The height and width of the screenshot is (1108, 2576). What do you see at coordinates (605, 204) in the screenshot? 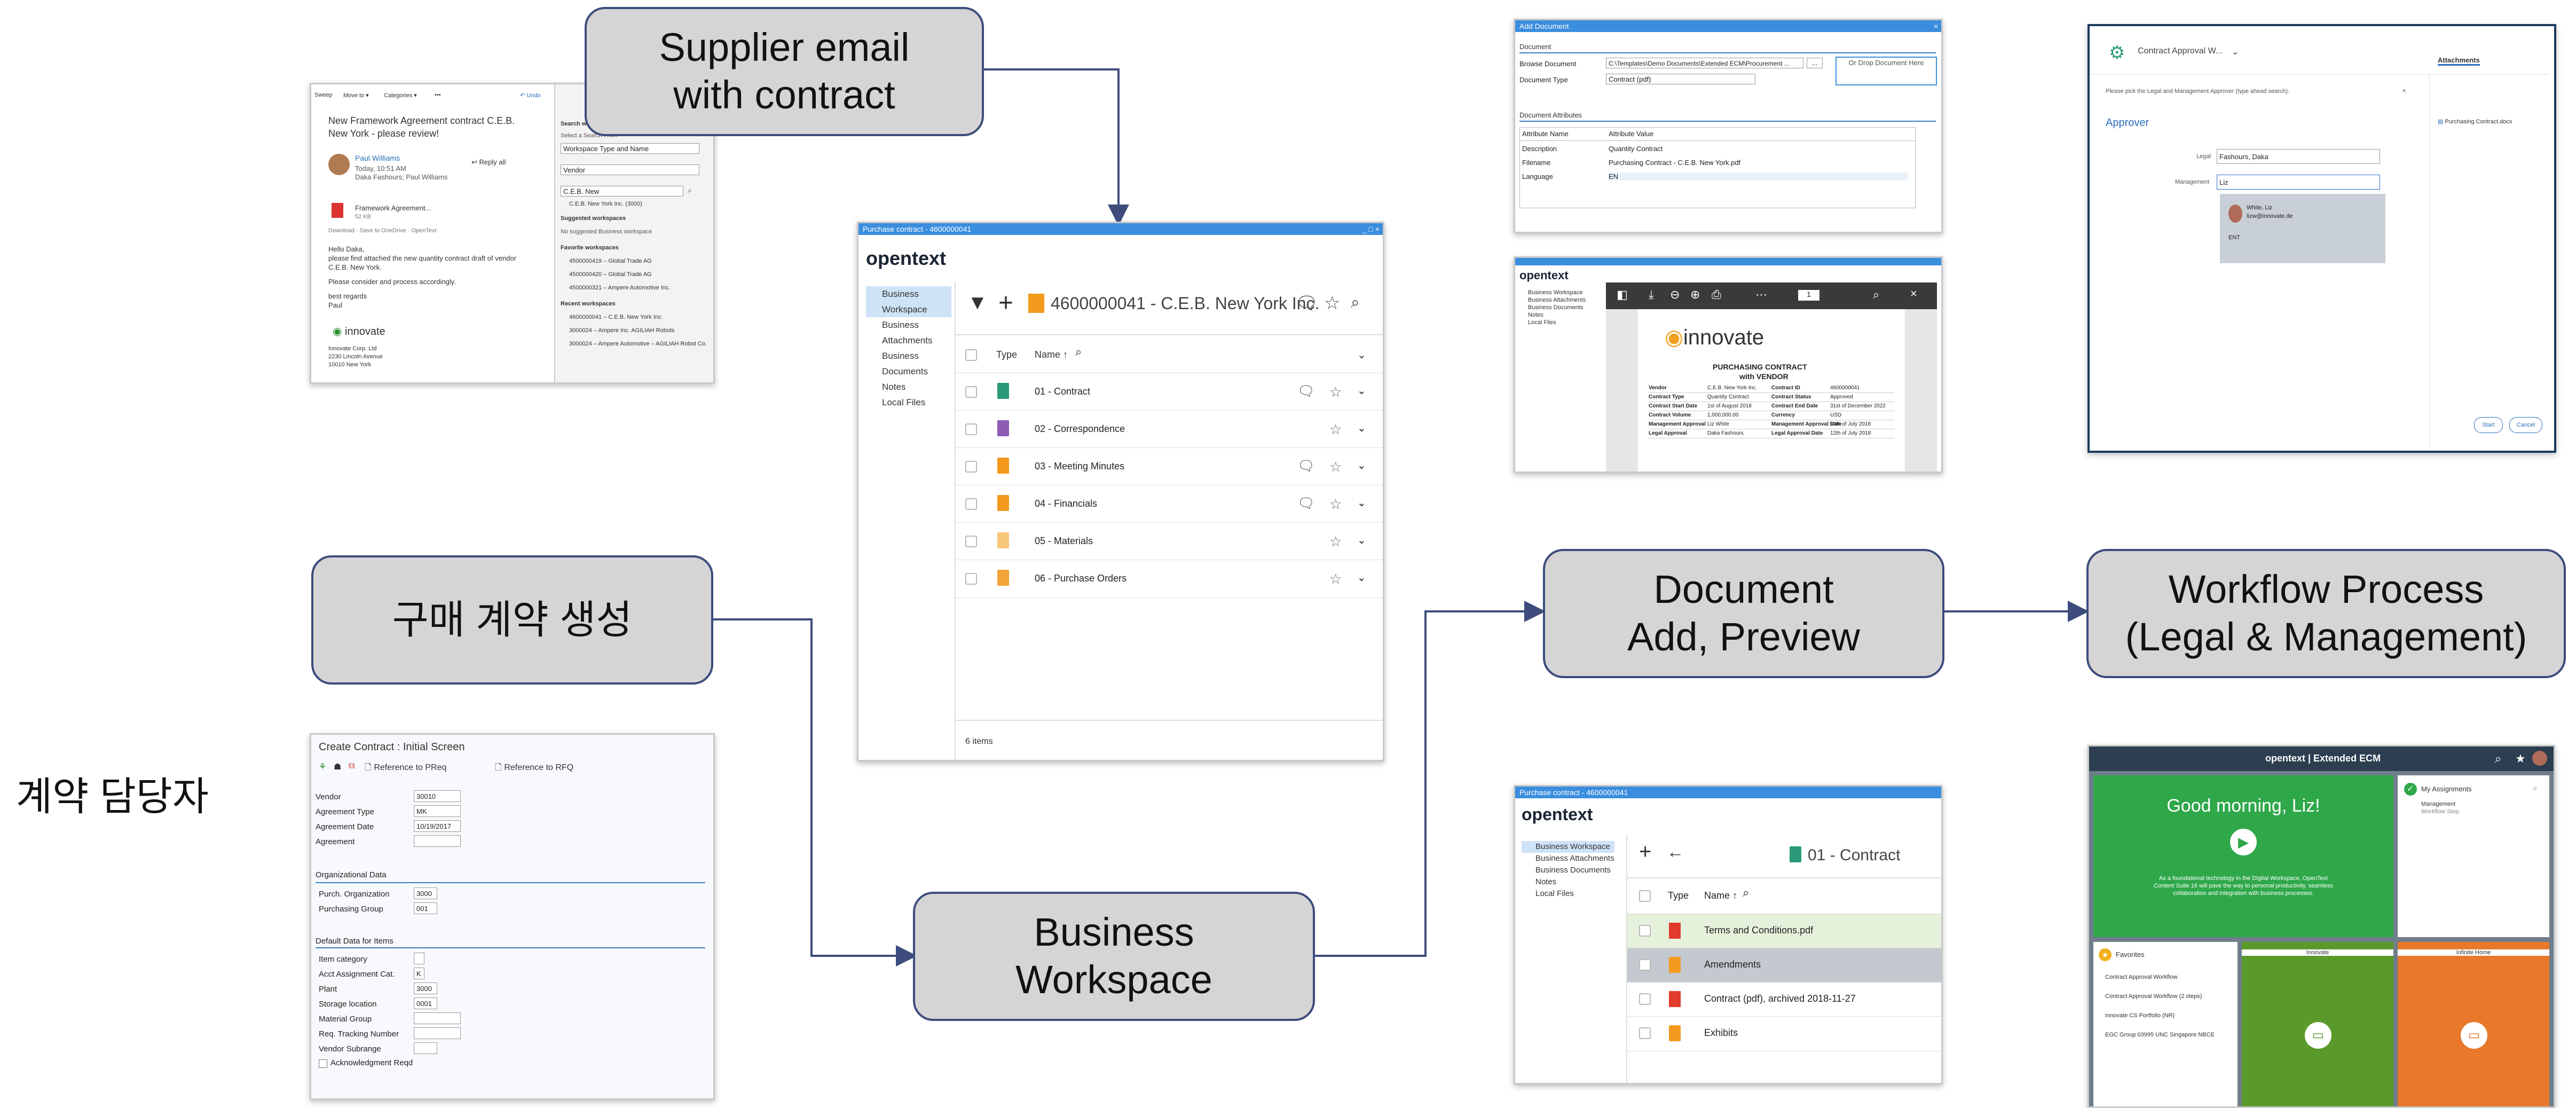
I see `search-result-item: C.E.B. New York Inc. (3000)` at bounding box center [605, 204].